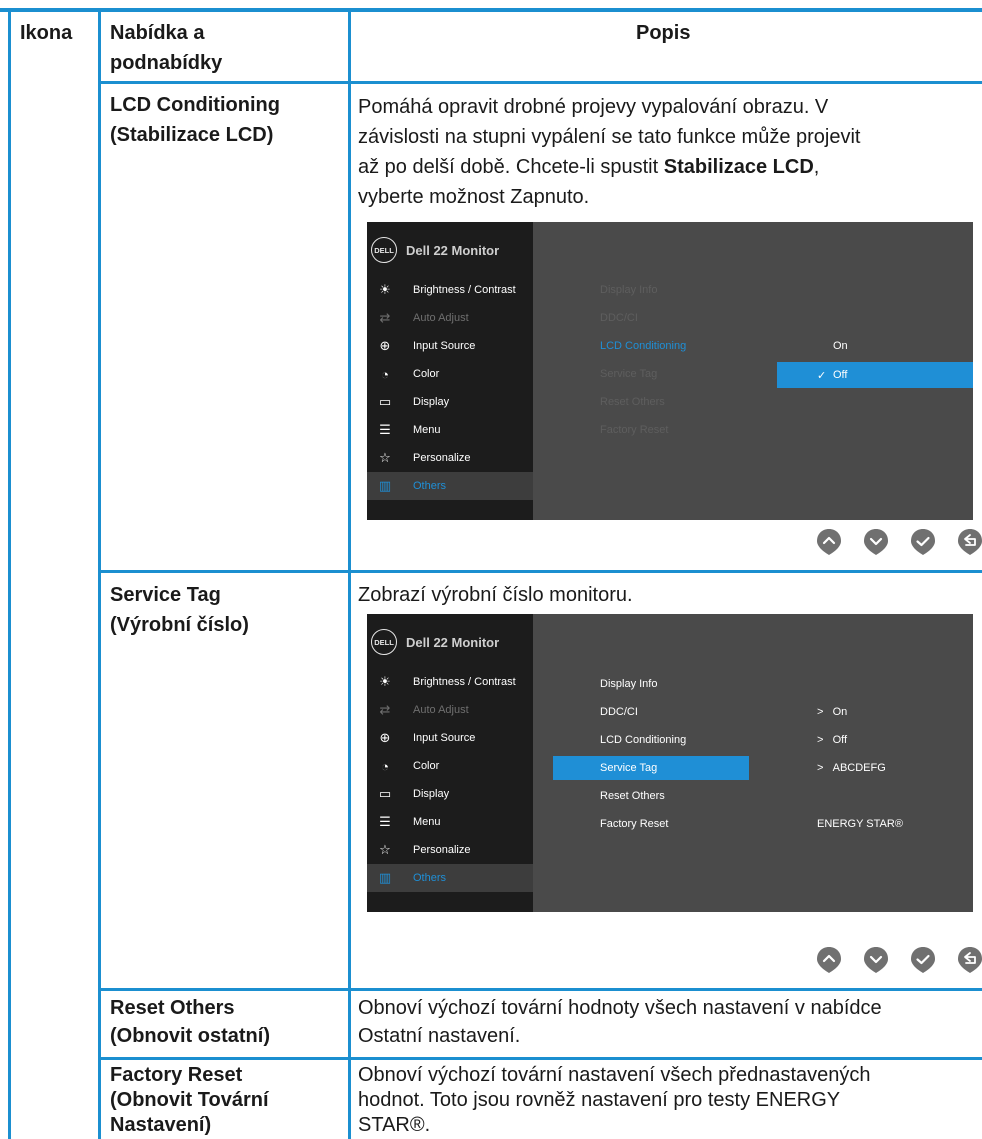 This screenshot has height=1139, width=982. Describe the element at coordinates (816, 167) in the screenshot. I see `row-lcd-desc-line3-c: ,` at that location.